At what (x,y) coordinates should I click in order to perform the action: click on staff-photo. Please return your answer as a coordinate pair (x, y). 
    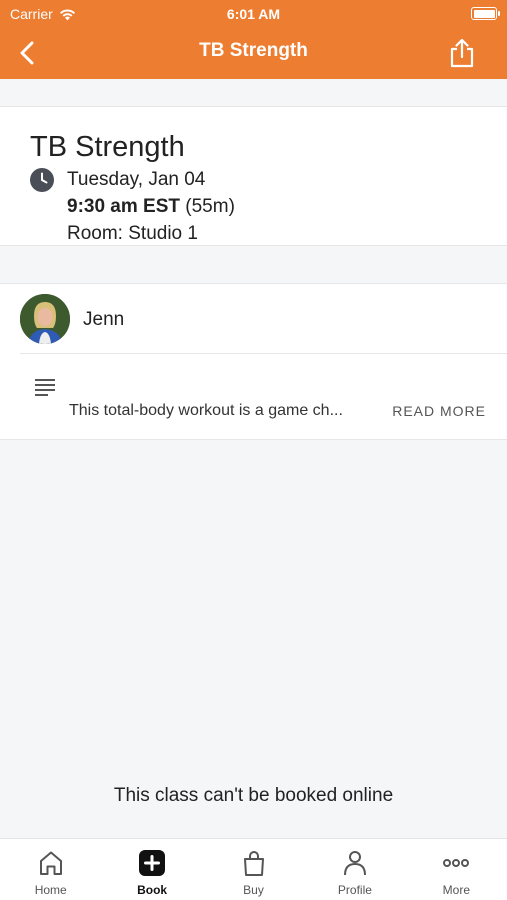
    Looking at the image, I should click on (45, 319).